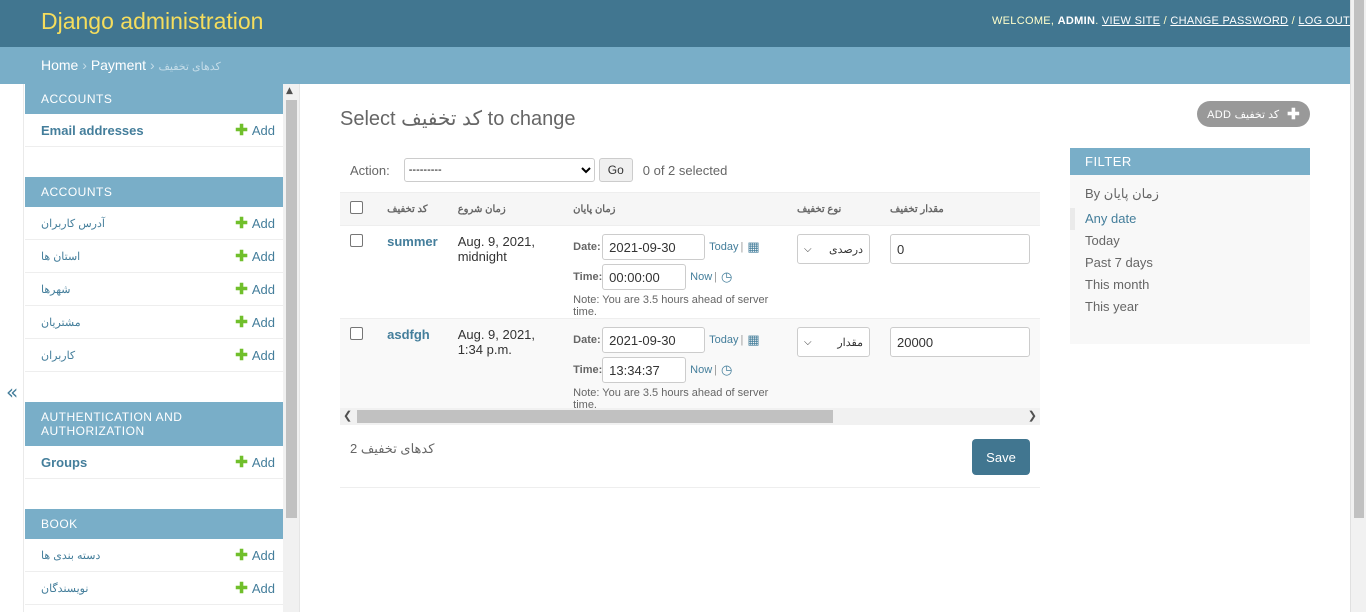  Describe the element at coordinates (959, 249) in the screenshot. I see `amount-input: 0` at that location.